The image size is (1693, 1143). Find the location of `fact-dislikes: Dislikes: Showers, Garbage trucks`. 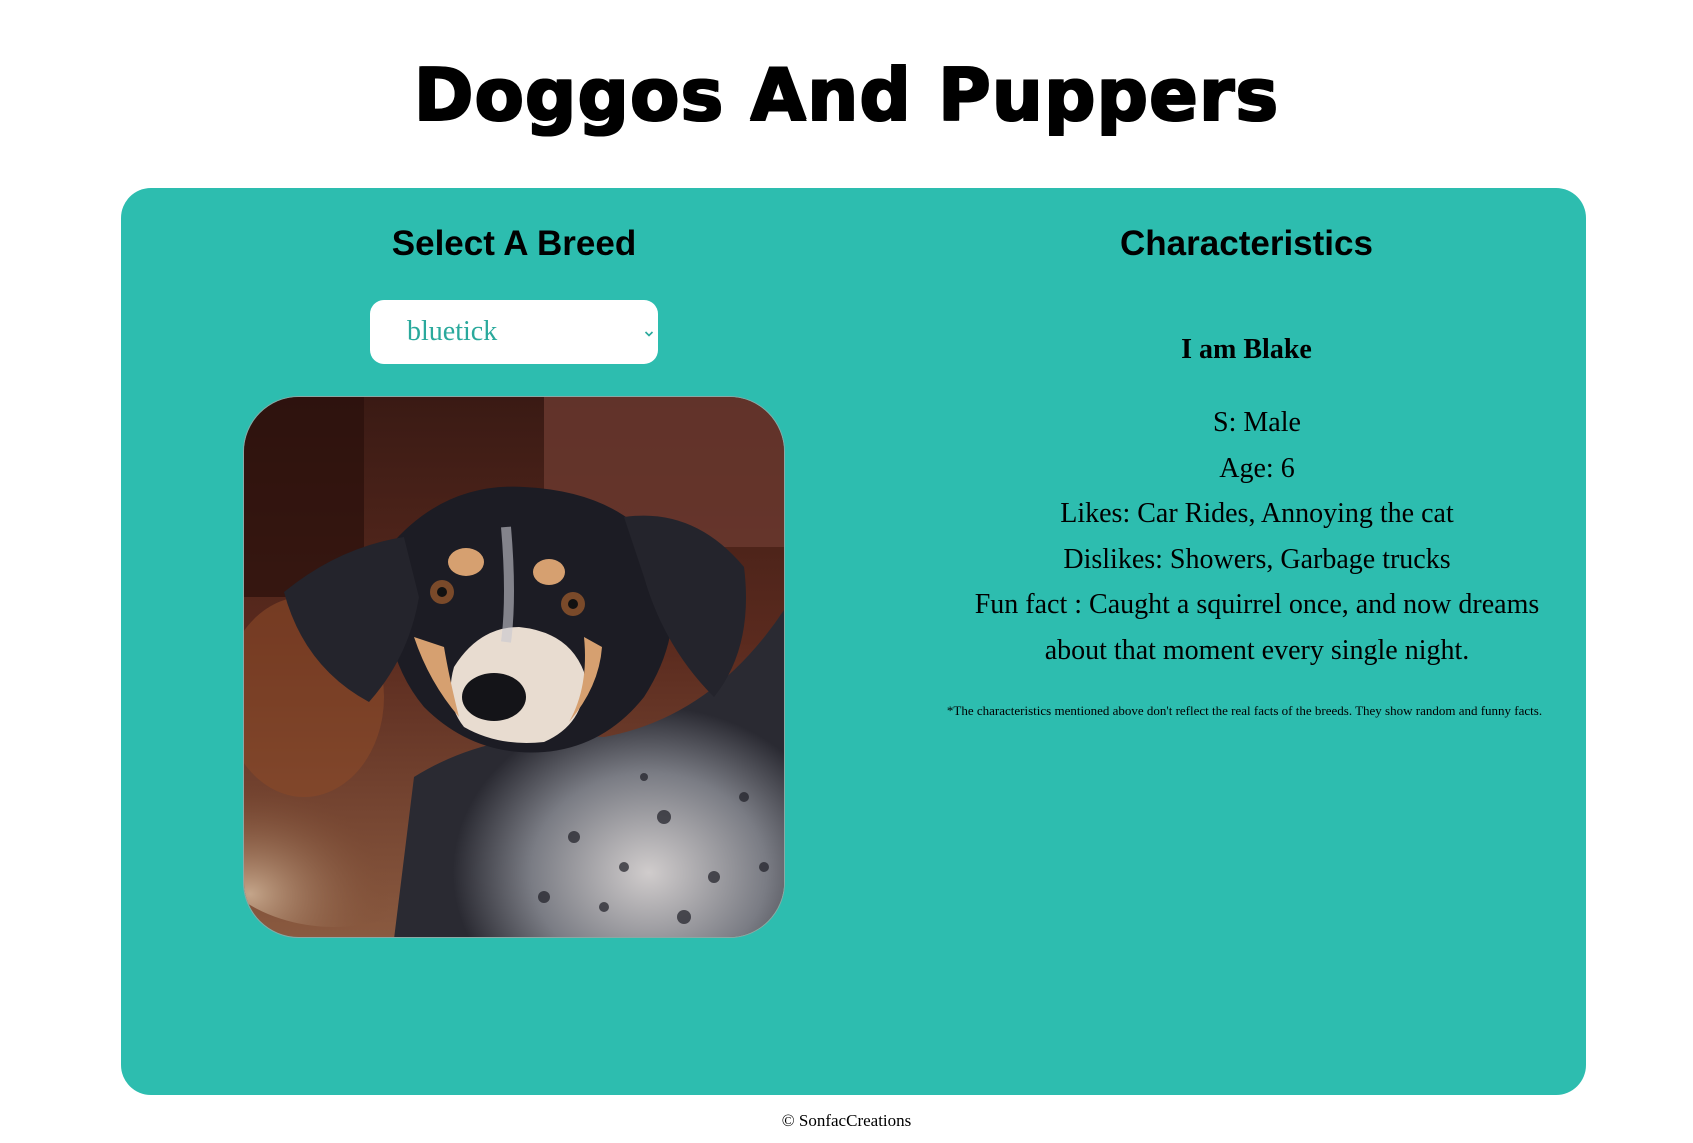

fact-dislikes: Dislikes: Showers, Garbage trucks is located at coordinates (1257, 559).